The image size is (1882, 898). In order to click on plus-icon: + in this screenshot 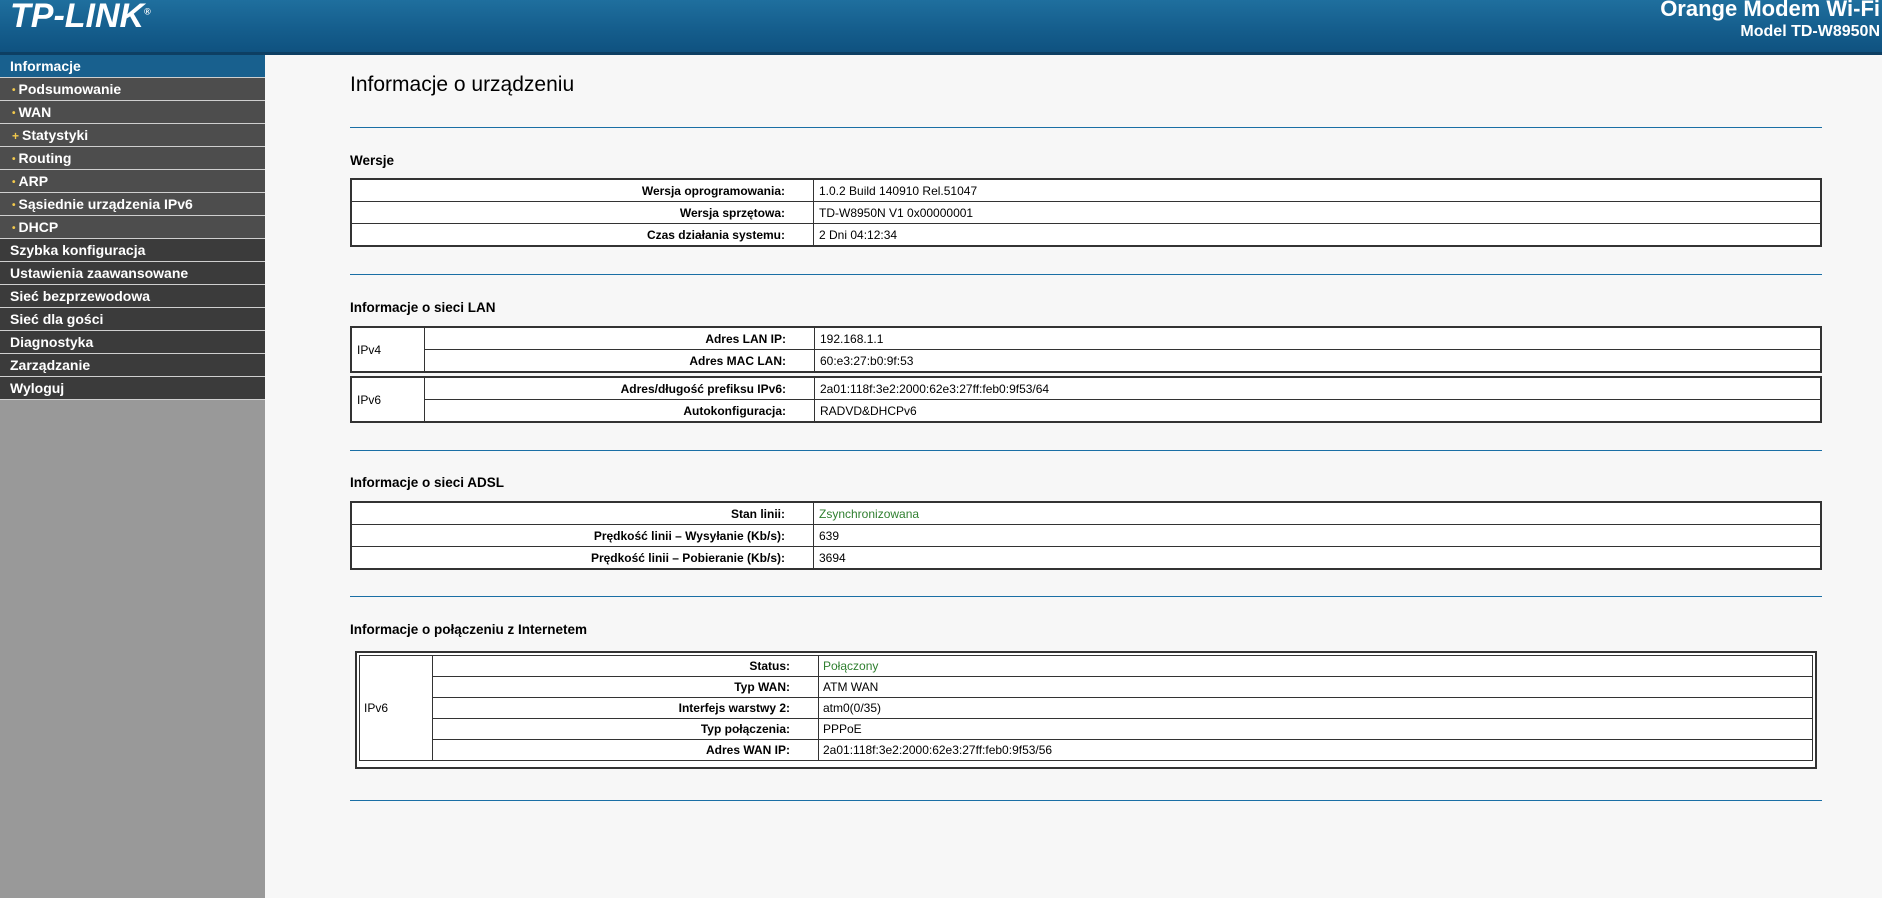, I will do `click(16, 136)`.